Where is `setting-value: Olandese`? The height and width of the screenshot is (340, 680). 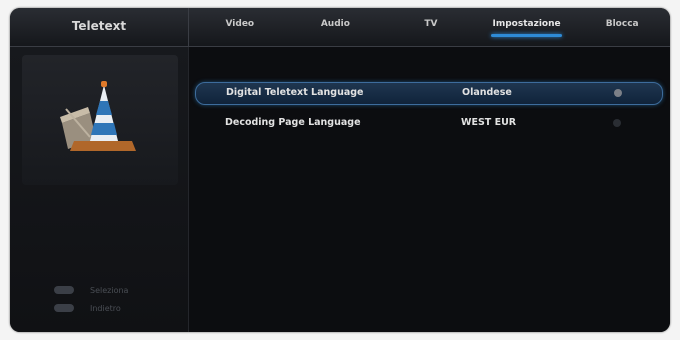
setting-value: Olandese is located at coordinates (487, 92).